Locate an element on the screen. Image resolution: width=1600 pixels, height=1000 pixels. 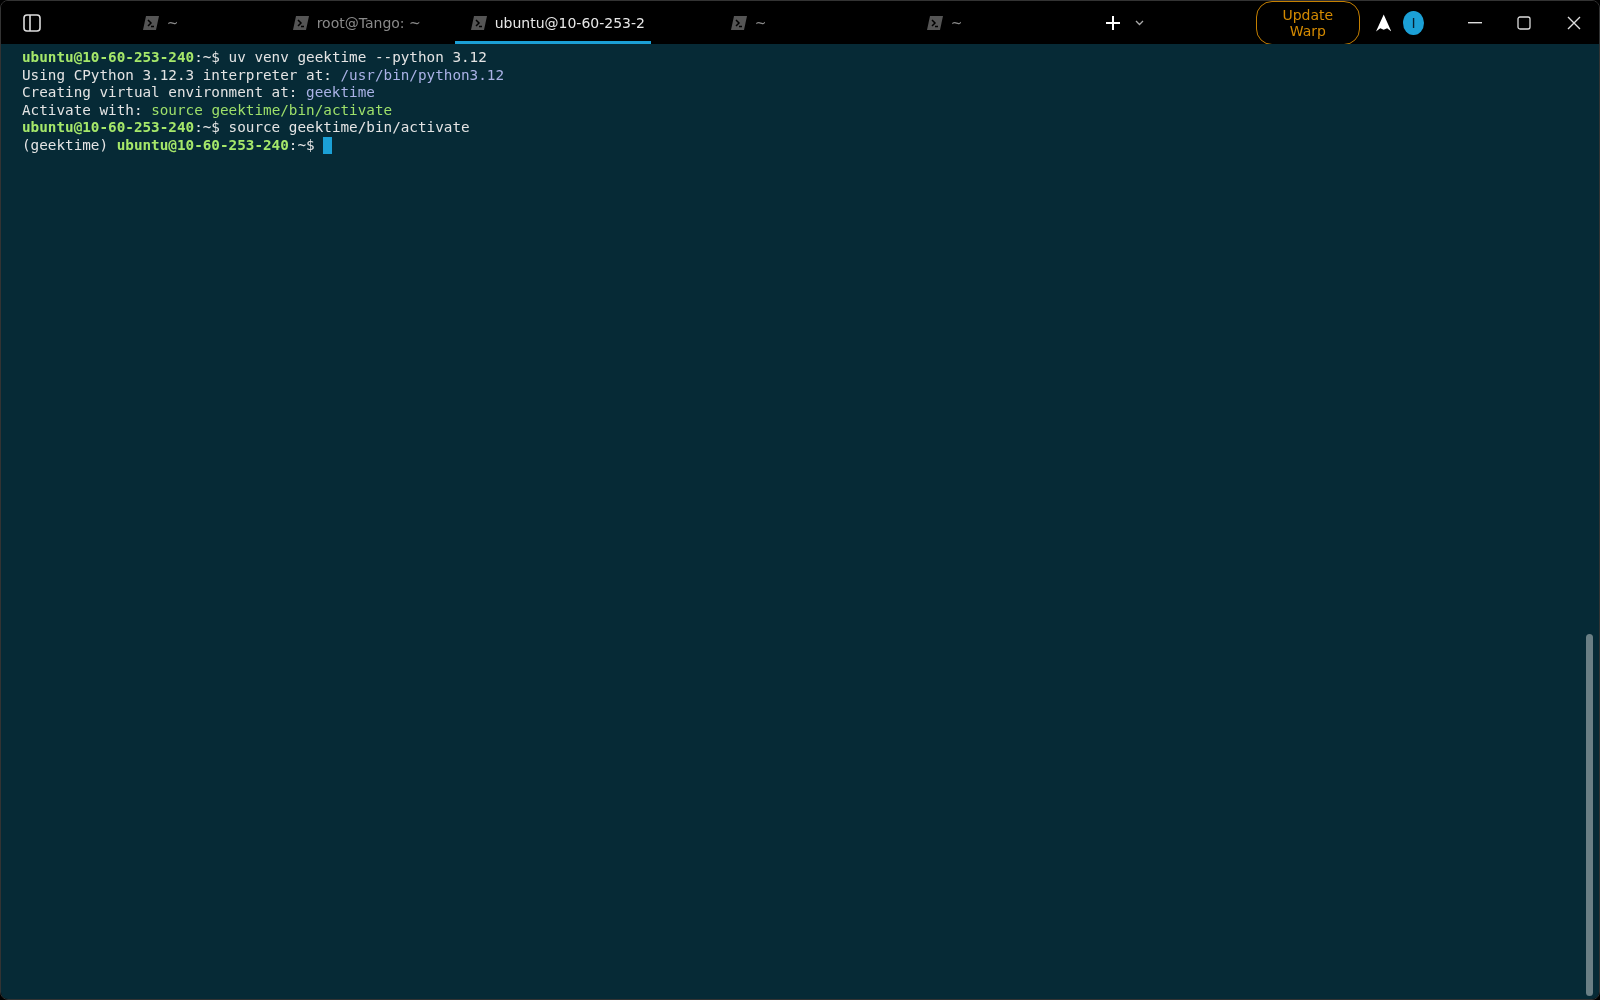
path-text: geektime is located at coordinates (340, 93).